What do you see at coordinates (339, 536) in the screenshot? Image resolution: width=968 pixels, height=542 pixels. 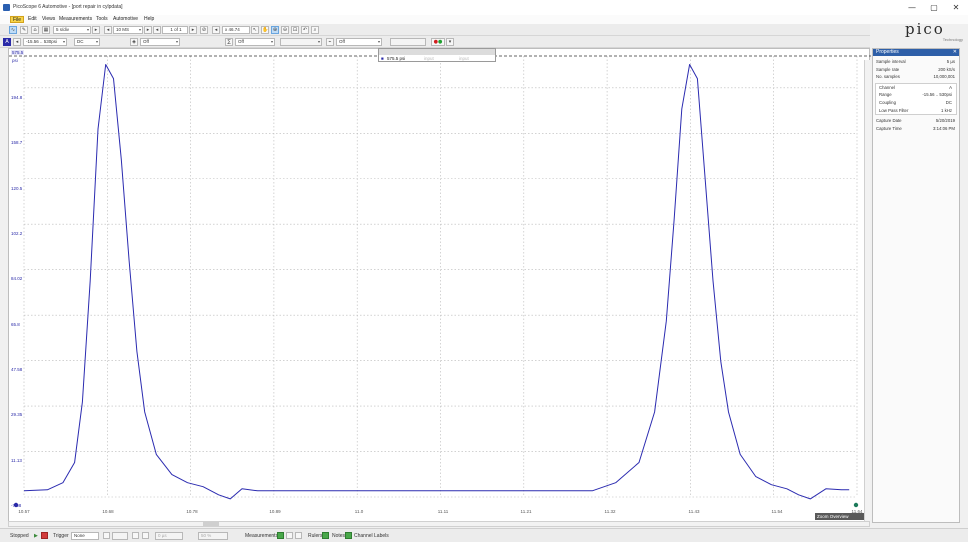 I see `notes-label: Notes` at bounding box center [339, 536].